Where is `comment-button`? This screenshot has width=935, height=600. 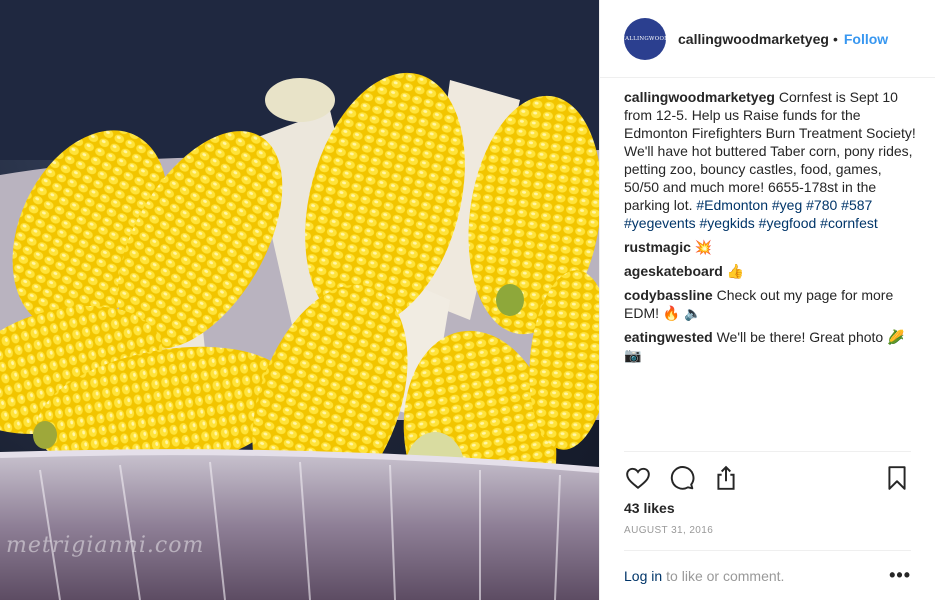 comment-button is located at coordinates (682, 478).